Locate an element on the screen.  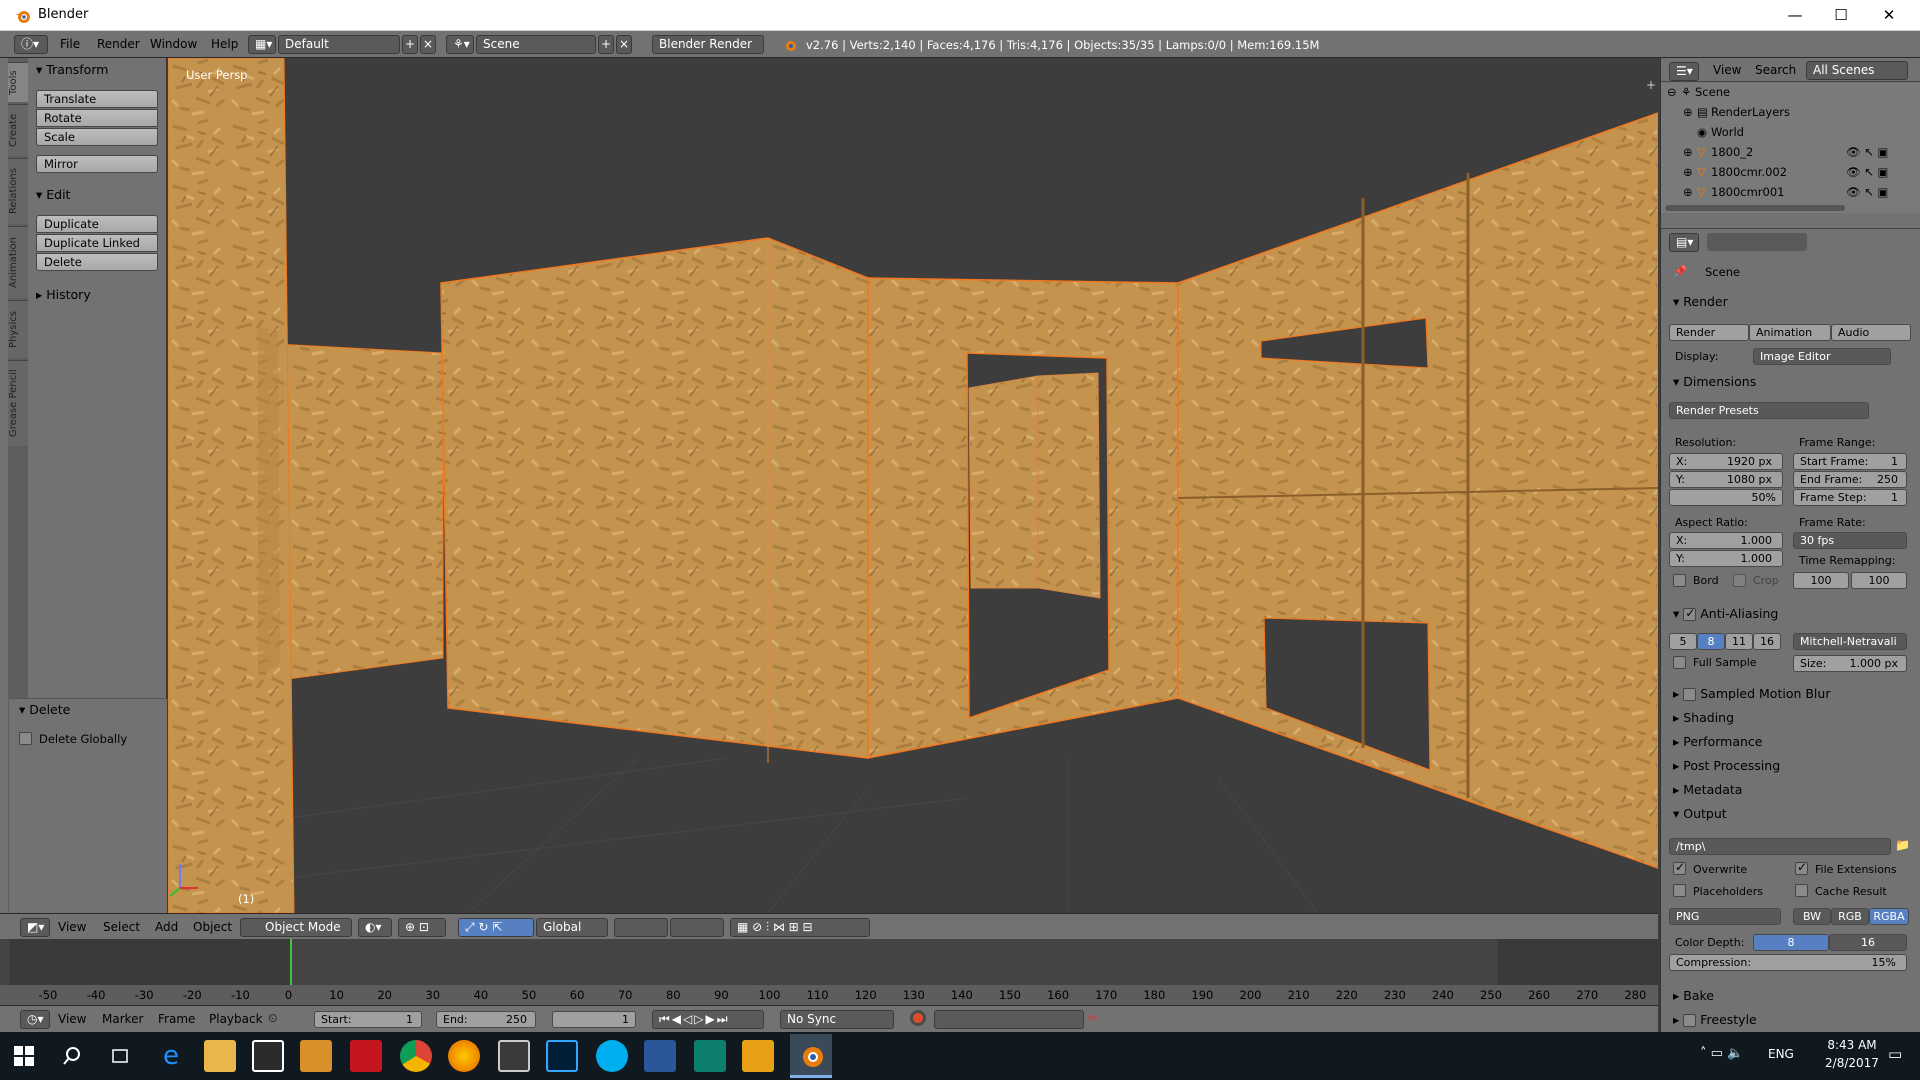
frame-step-field: Frame Step: 1 is located at coordinates (1850, 497).